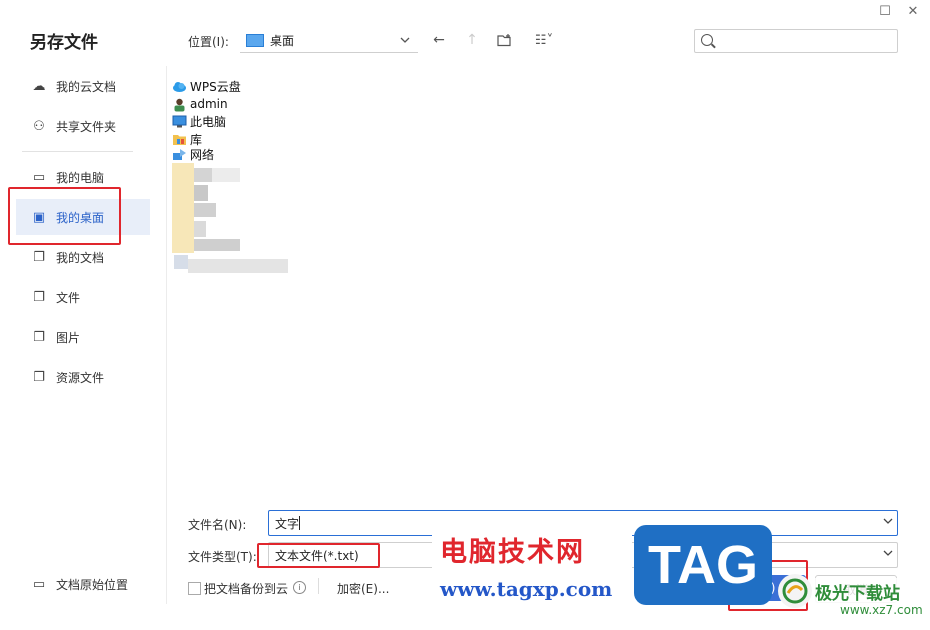 The width and height of the screenshot is (930, 630). What do you see at coordinates (39, 126) in the screenshot?
I see `share-icon: ⚇` at bounding box center [39, 126].